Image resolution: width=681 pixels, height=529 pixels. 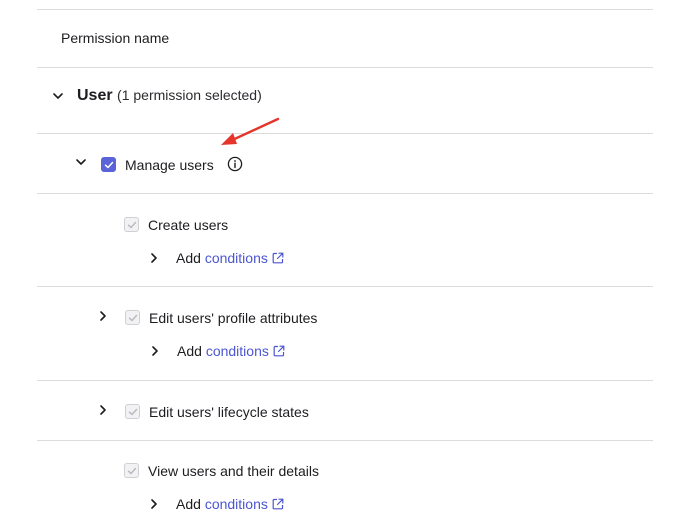 I want to click on group-title: User (1 permission selected), so click(x=169, y=96).